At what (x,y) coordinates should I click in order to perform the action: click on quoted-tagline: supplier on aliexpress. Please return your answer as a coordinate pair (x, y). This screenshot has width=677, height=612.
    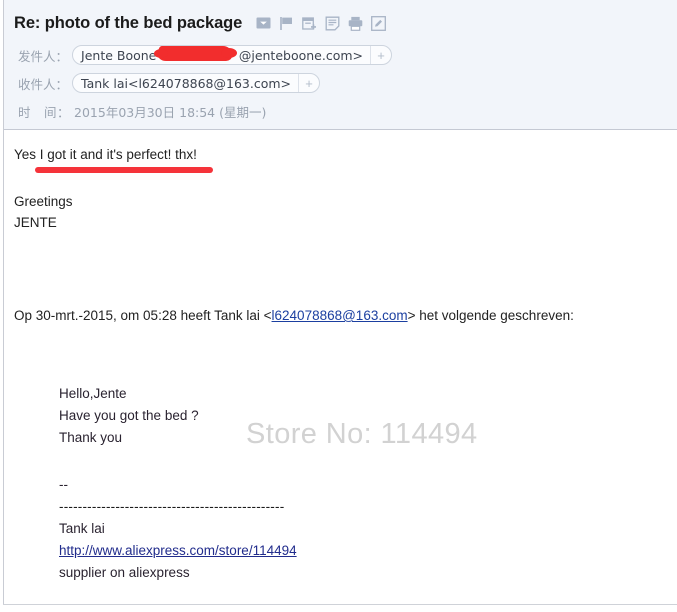
    Looking at the image, I should click on (124, 572).